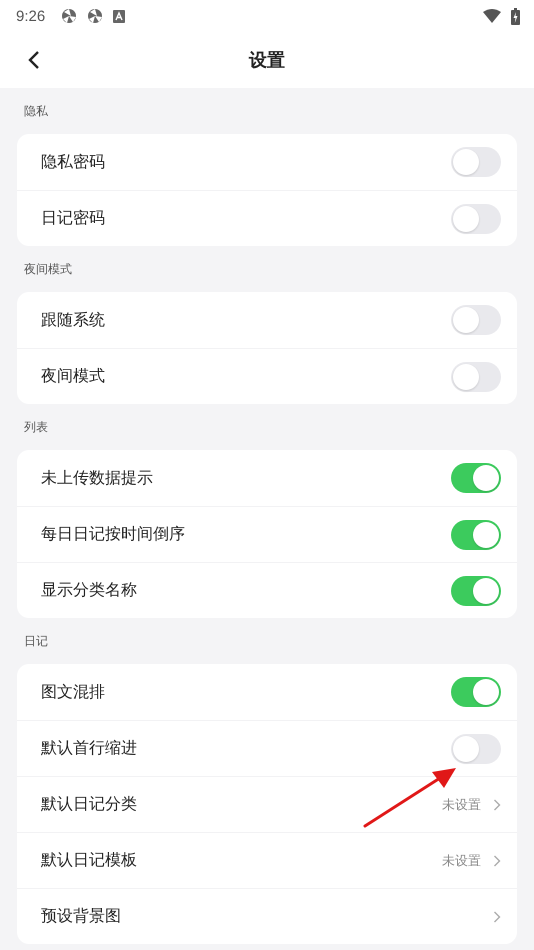 This screenshot has width=534, height=950. I want to click on setting-label: 跟随系统, so click(246, 320).